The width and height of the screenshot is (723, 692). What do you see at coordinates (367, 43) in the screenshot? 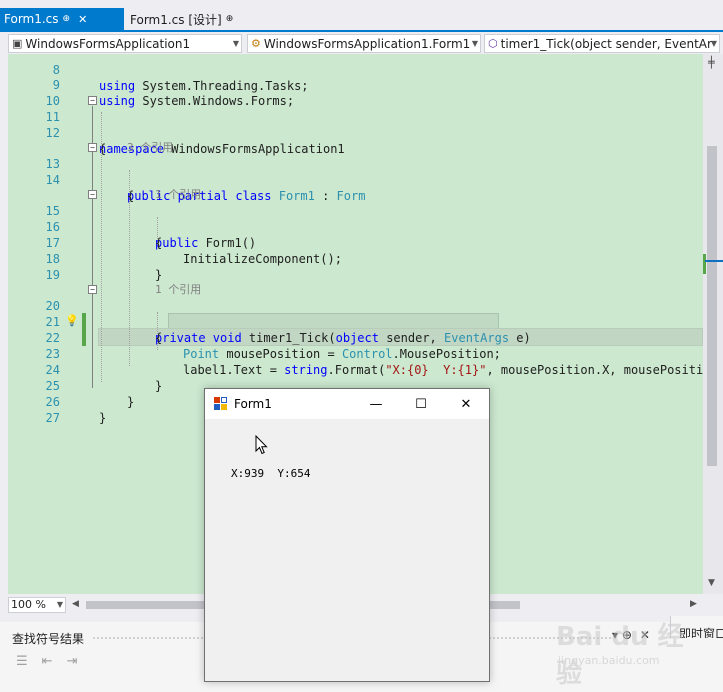
I see `class-dropdown-value: WindowsFormsApplication1.Form1` at bounding box center [367, 43].